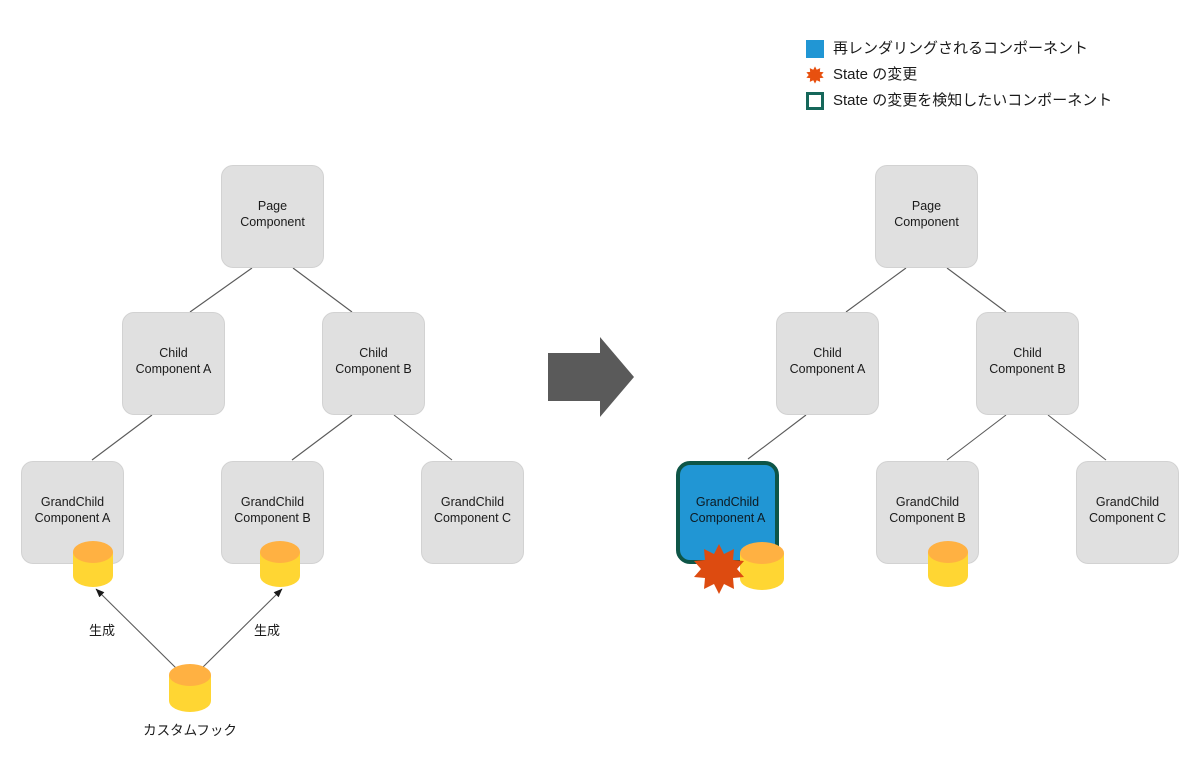 The height and width of the screenshot is (760, 1200). I want to click on filled-square-icon, so click(815, 49).